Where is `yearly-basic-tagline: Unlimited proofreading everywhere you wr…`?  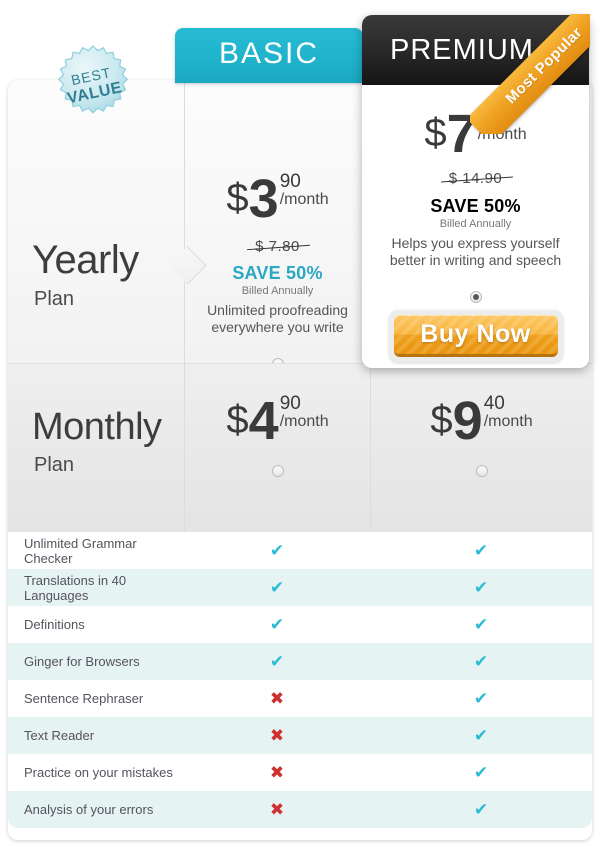 yearly-basic-tagline: Unlimited proofreading everywhere you wr… is located at coordinates (277, 318).